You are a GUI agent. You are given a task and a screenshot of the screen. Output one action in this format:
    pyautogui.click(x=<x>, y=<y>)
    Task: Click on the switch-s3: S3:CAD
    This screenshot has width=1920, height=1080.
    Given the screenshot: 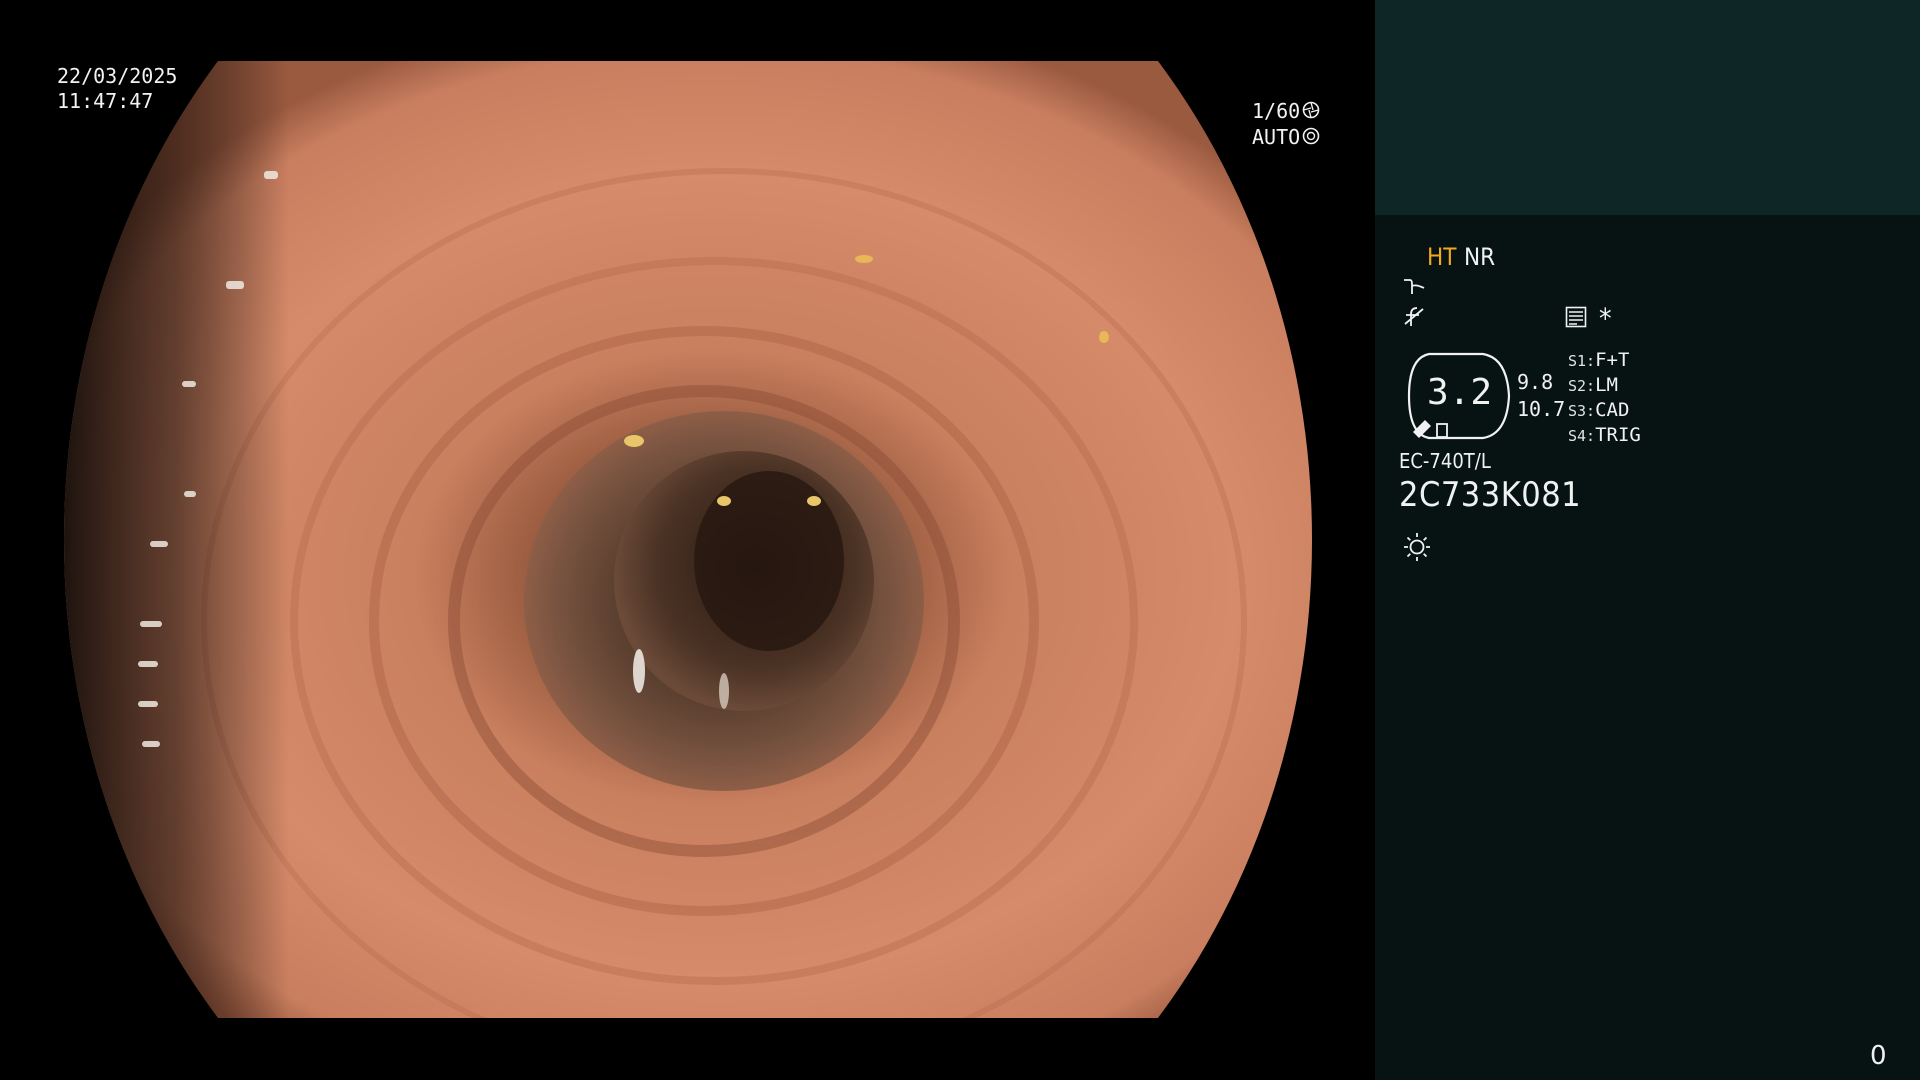 What is the action you would take?
    pyautogui.click(x=1599, y=410)
    